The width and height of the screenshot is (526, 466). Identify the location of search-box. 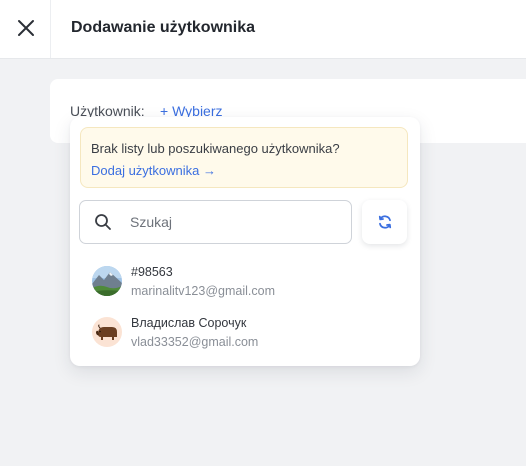
(215, 222).